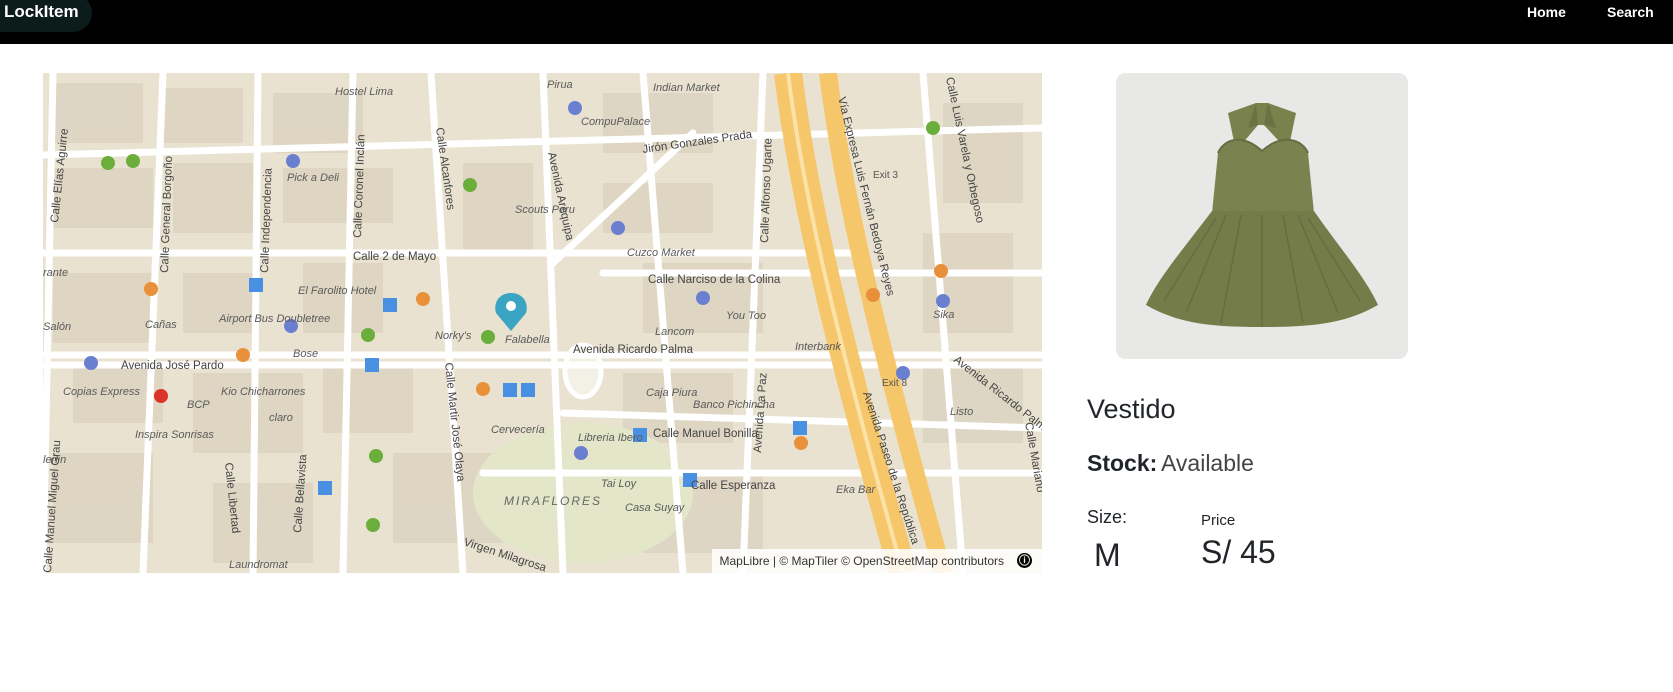  I want to click on svg-text: Calle Narciso de la Colina, so click(714, 280).